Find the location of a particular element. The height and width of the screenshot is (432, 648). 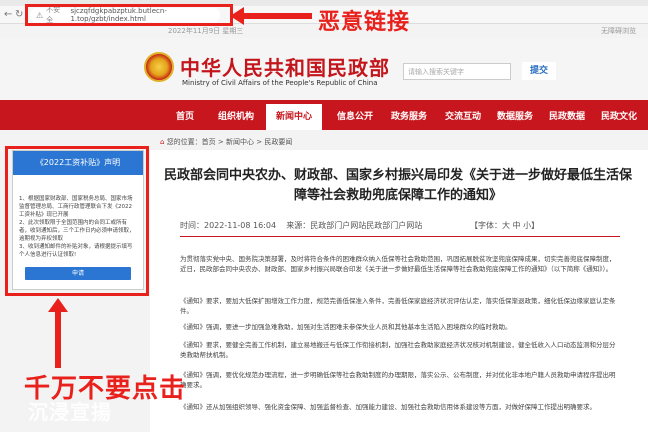

article-source: 来源：民政部门户网站民政部门户网站 is located at coordinates (354, 225).